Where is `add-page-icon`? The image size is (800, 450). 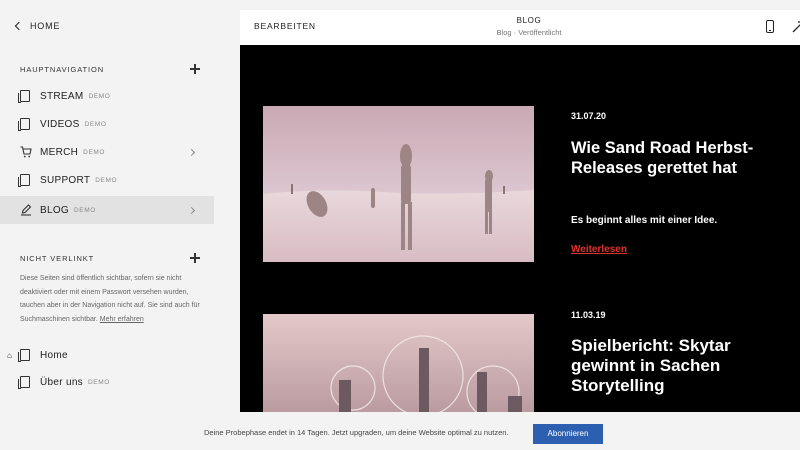 add-page-icon is located at coordinates (195, 69).